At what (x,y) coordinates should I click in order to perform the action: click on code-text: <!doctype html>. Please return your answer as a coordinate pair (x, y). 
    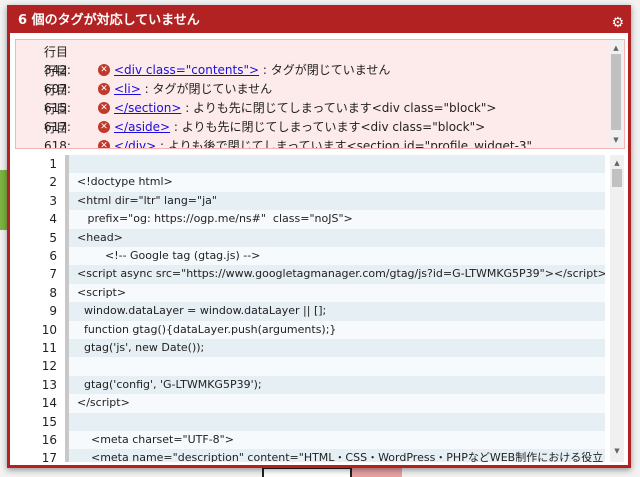
    Looking at the image, I should click on (335, 182).